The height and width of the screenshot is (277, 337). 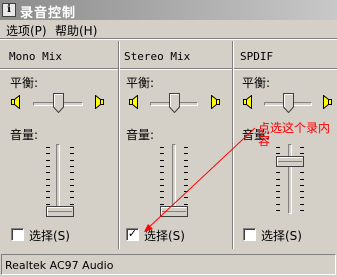 What do you see at coordinates (294, 134) in the screenshot?
I see `annotation-text: 点选这个录内容` at bounding box center [294, 134].